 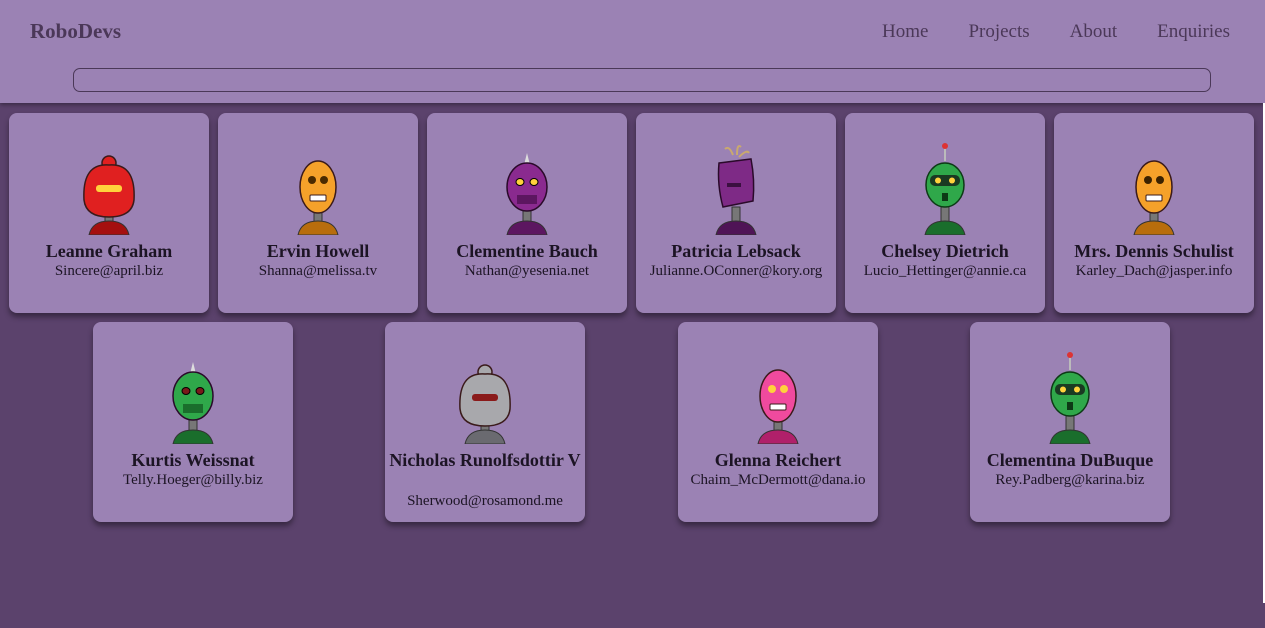 I want to click on nav-home-link: Home, so click(x=905, y=32).